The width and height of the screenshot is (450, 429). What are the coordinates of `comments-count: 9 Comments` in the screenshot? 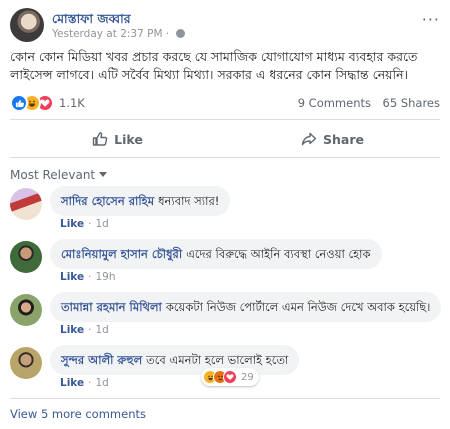 It's located at (334, 103).